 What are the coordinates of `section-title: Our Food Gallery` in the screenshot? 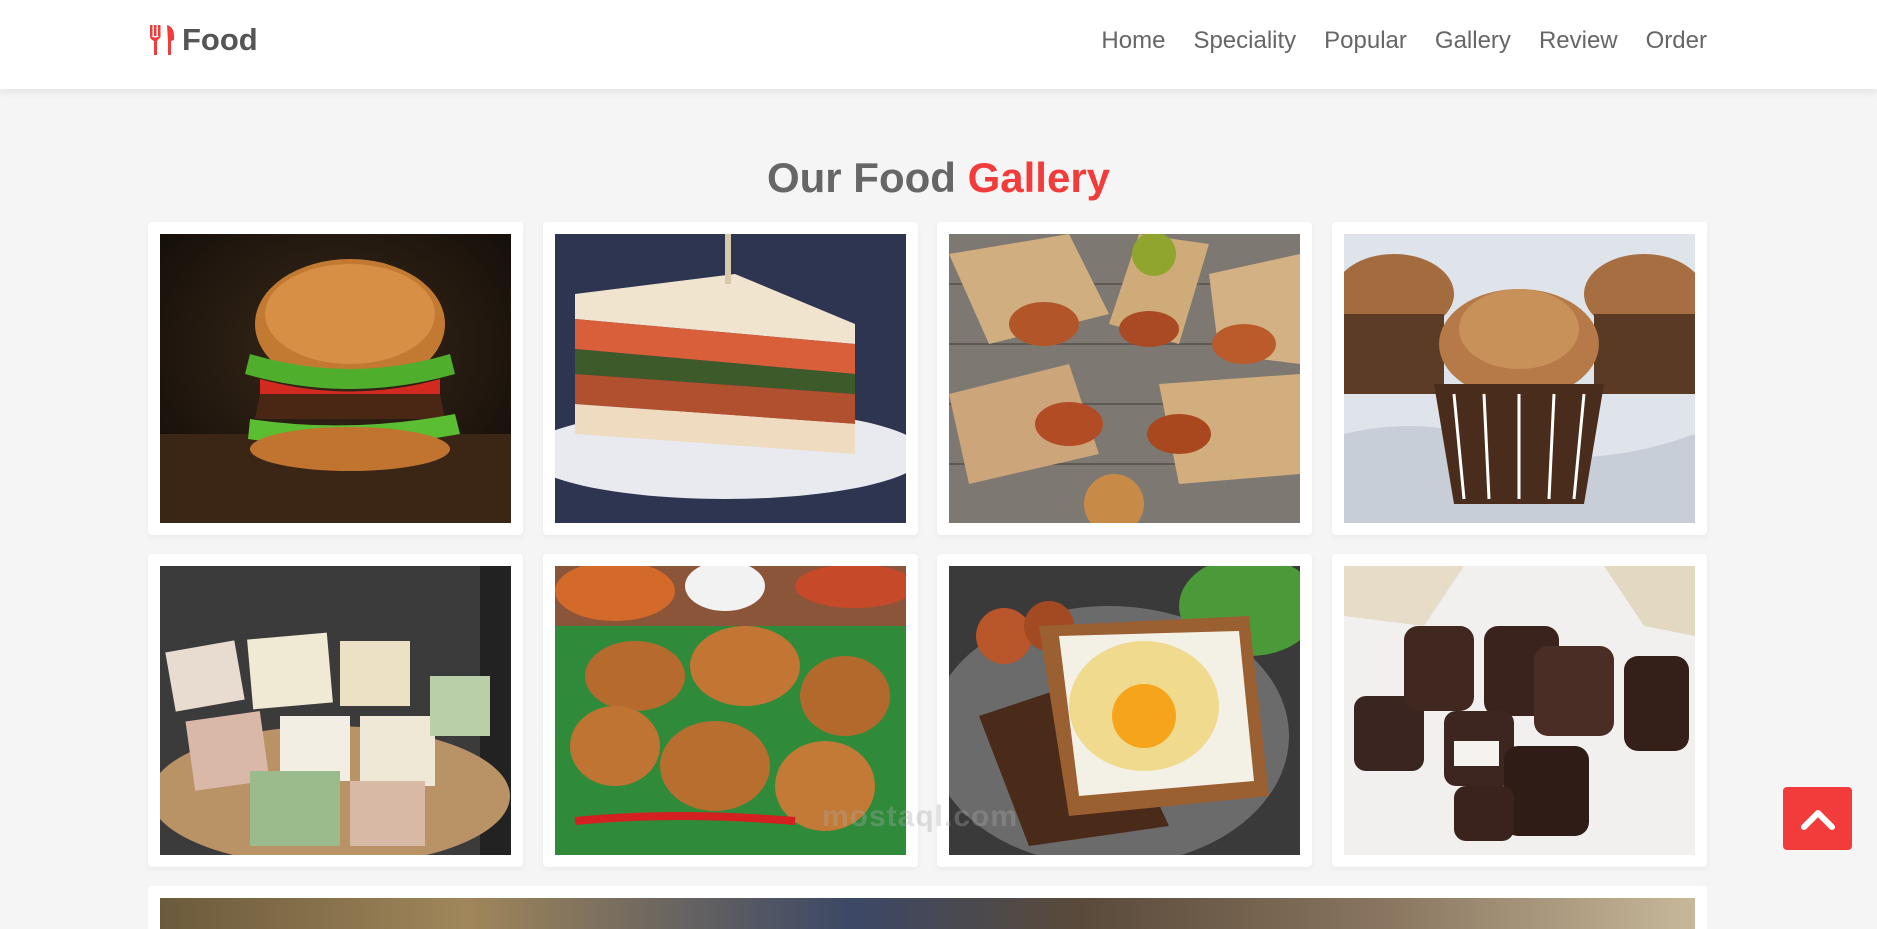 It's located at (938, 178).